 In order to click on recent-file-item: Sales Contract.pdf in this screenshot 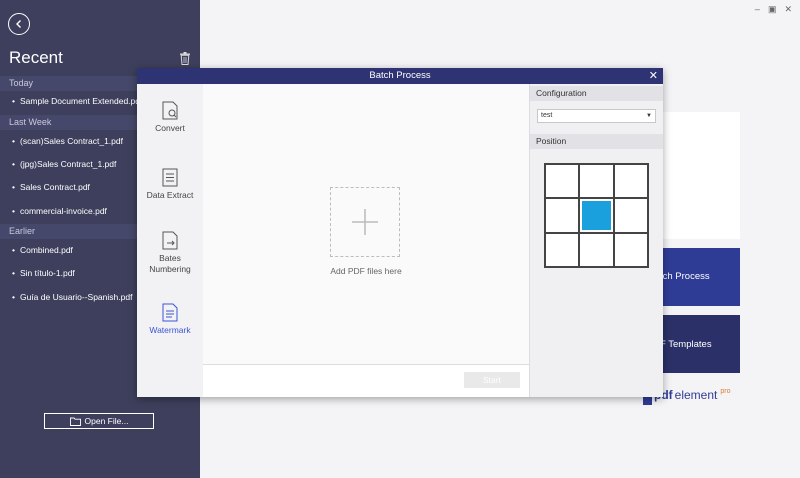, I will do `click(51, 187)`.